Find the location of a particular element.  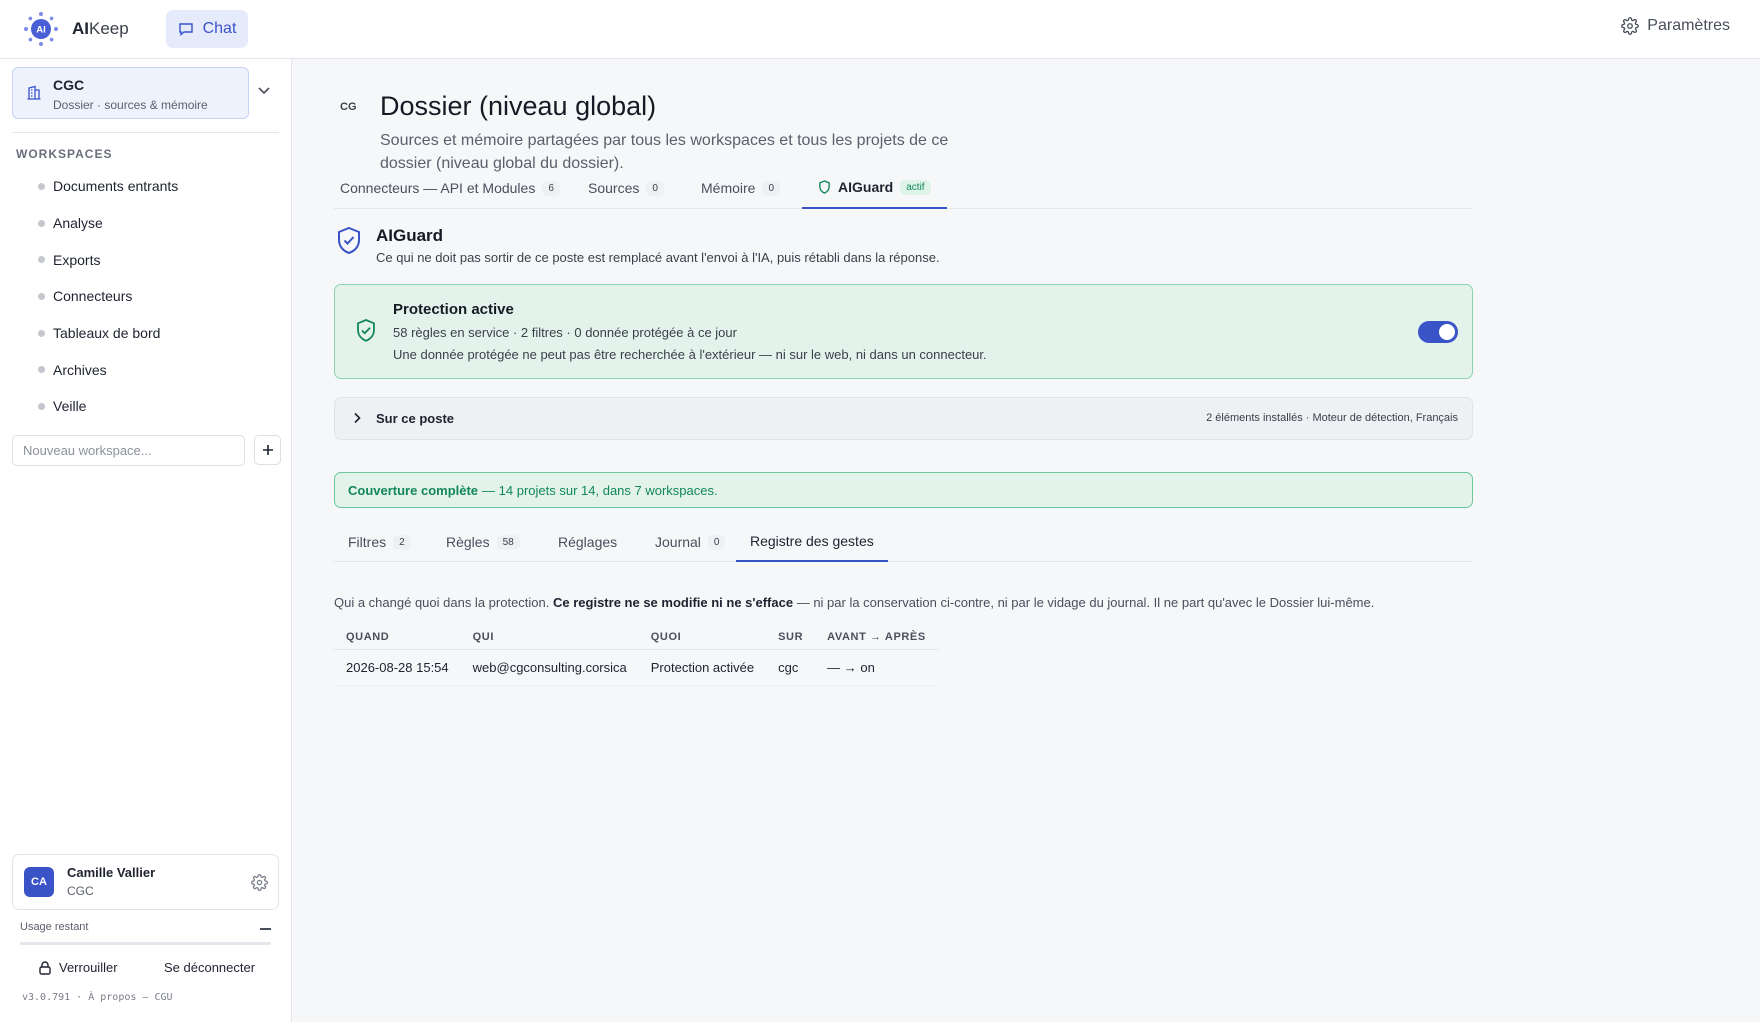

column-header: QUI is located at coordinates (549, 637).